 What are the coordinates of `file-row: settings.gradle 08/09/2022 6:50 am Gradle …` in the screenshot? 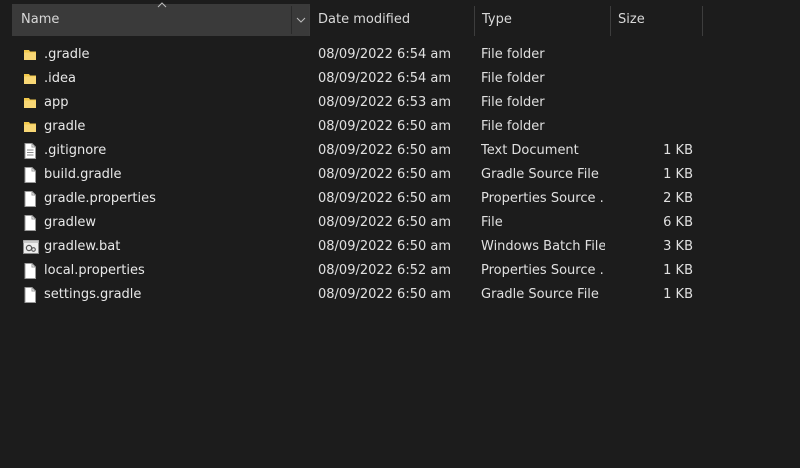 It's located at (400, 295).